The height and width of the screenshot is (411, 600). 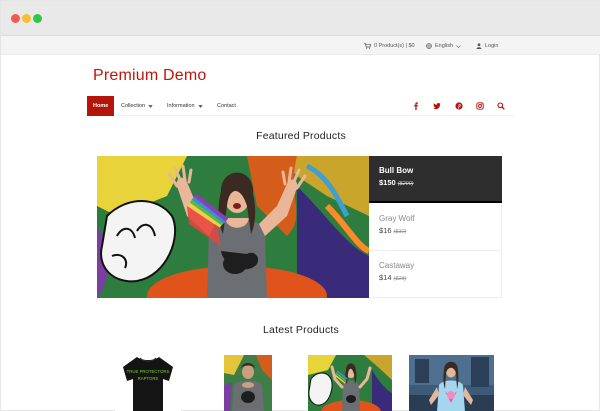 I want to click on user-icon, so click(x=479, y=46).